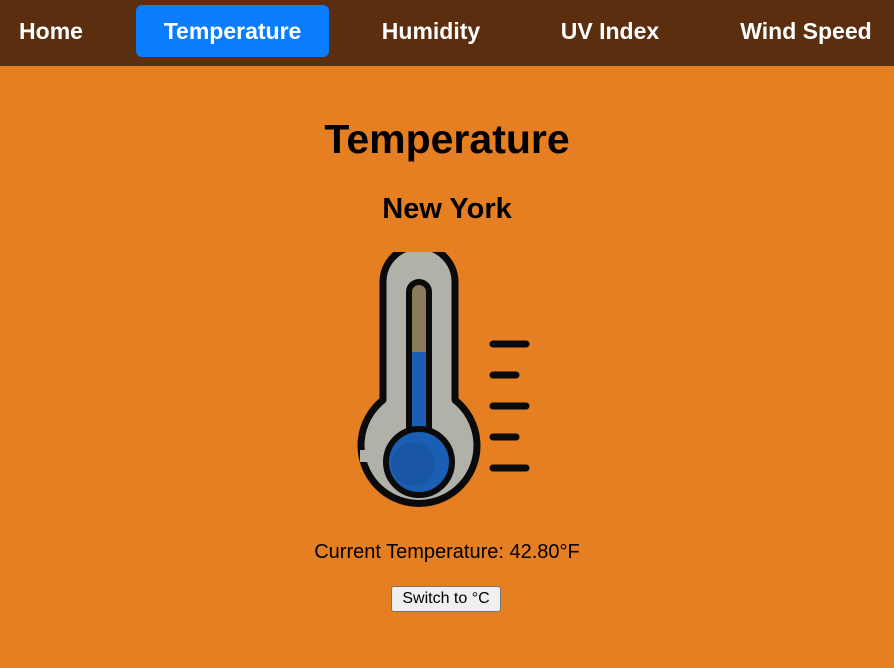  What do you see at coordinates (806, 31) in the screenshot?
I see `nav-wind-speed: Wind Speed` at bounding box center [806, 31].